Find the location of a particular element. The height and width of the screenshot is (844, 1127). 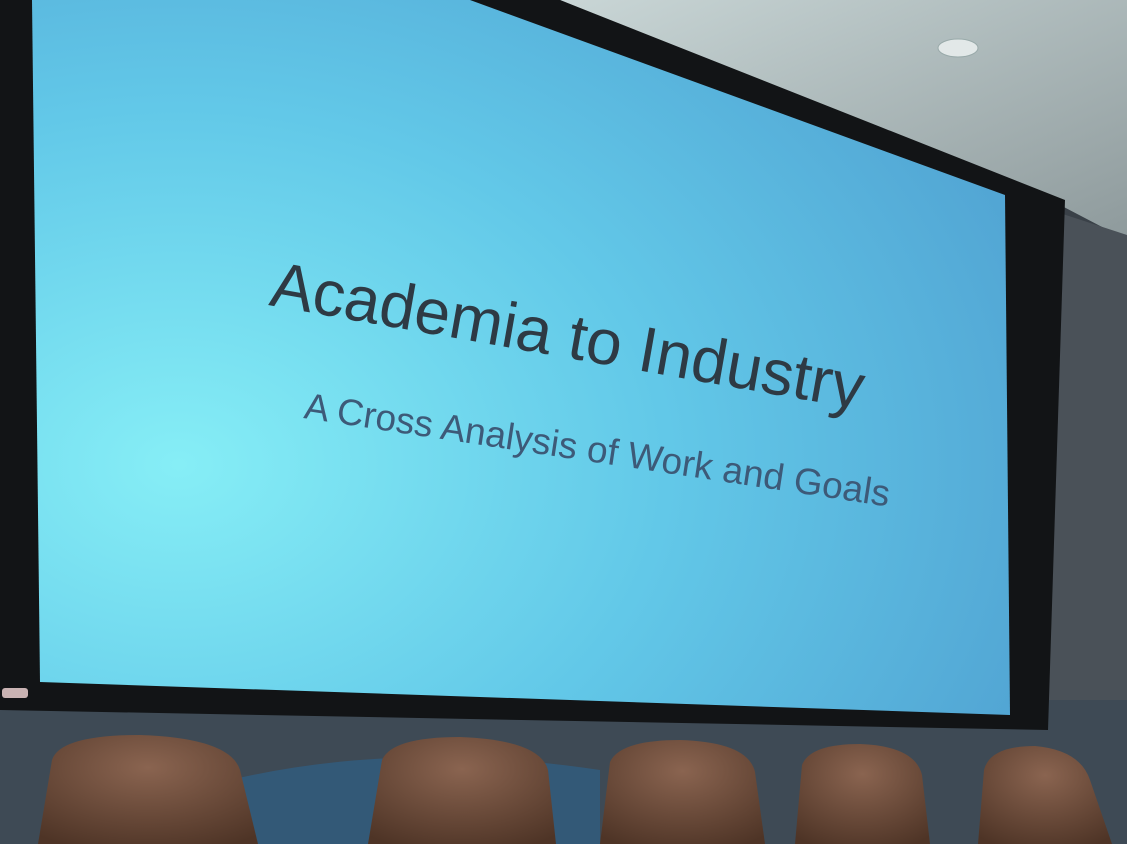

ceiling-light is located at coordinates (958, 48).